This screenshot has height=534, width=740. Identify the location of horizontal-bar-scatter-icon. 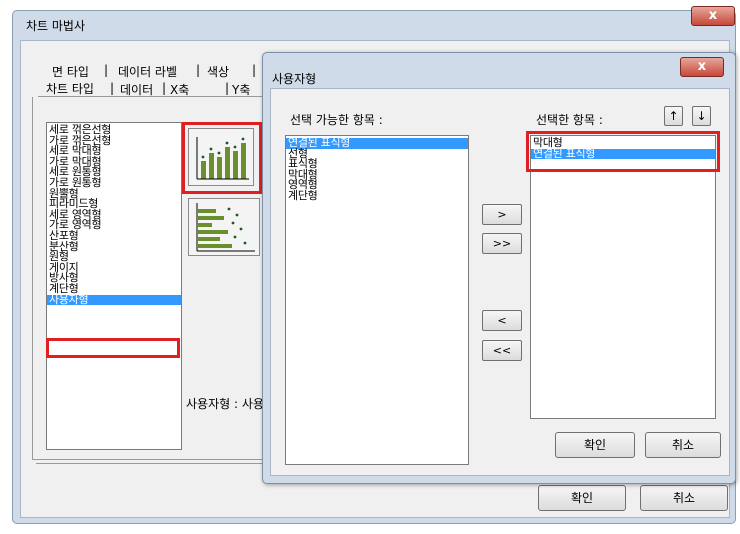
(224, 227).